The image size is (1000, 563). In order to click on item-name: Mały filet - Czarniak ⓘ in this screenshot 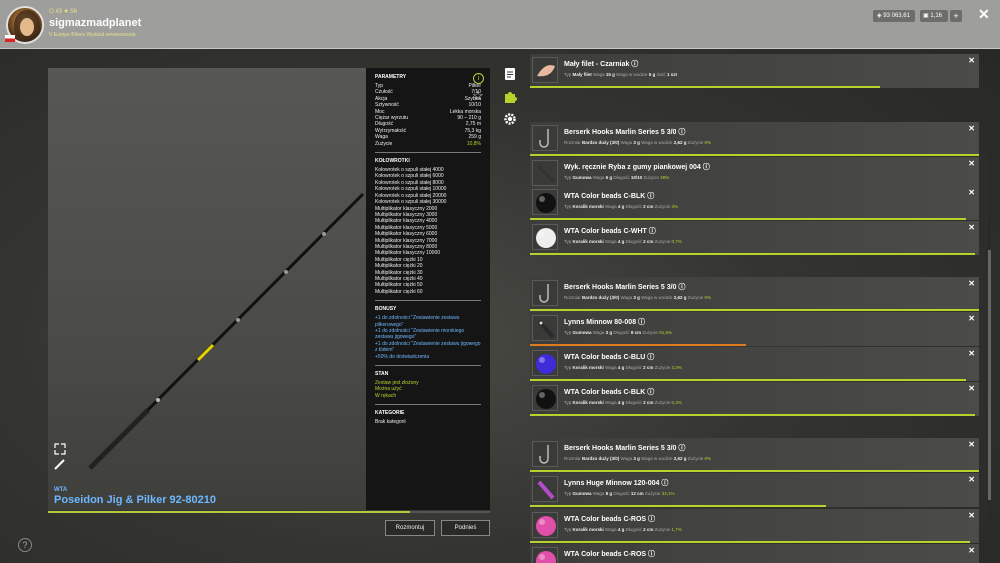, I will do `click(601, 64)`.